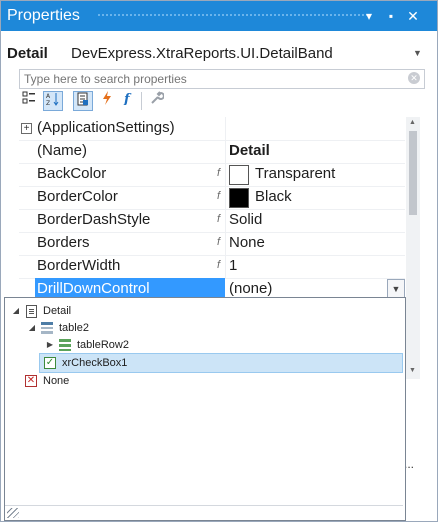  What do you see at coordinates (83, 101) in the screenshot?
I see `properties-icon` at bounding box center [83, 101].